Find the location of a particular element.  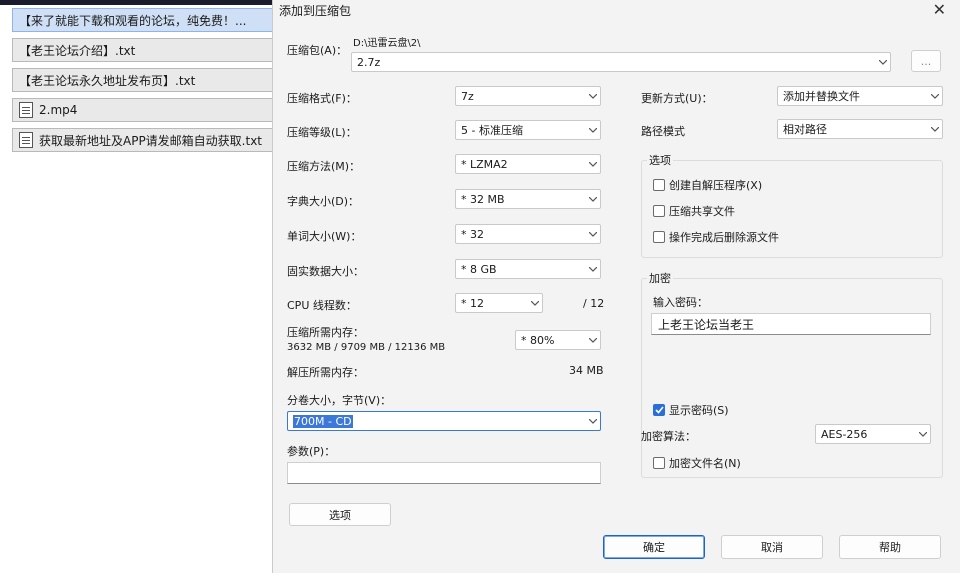

password-input: 上老王论坛当老王 is located at coordinates (791, 324).